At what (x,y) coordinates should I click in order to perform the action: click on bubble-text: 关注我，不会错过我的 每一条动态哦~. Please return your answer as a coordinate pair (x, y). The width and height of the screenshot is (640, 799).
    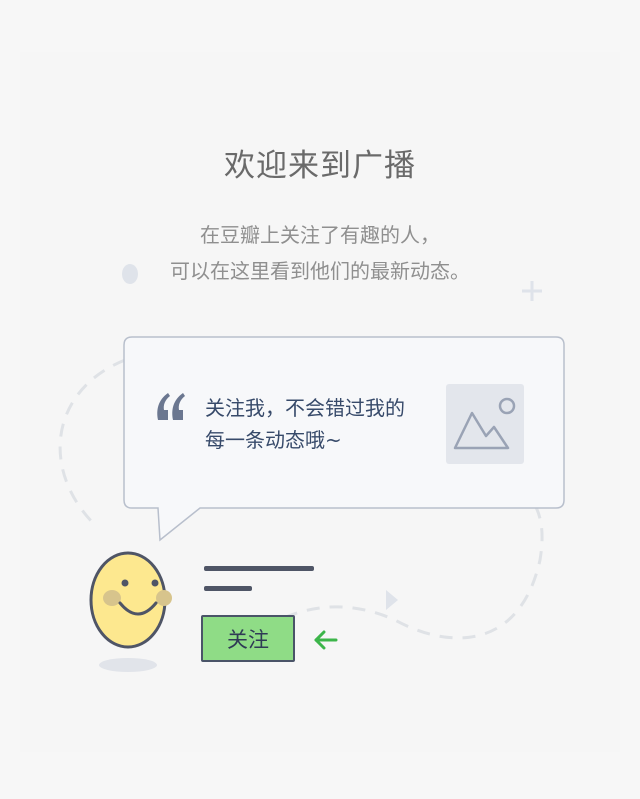
    Looking at the image, I should click on (320, 424).